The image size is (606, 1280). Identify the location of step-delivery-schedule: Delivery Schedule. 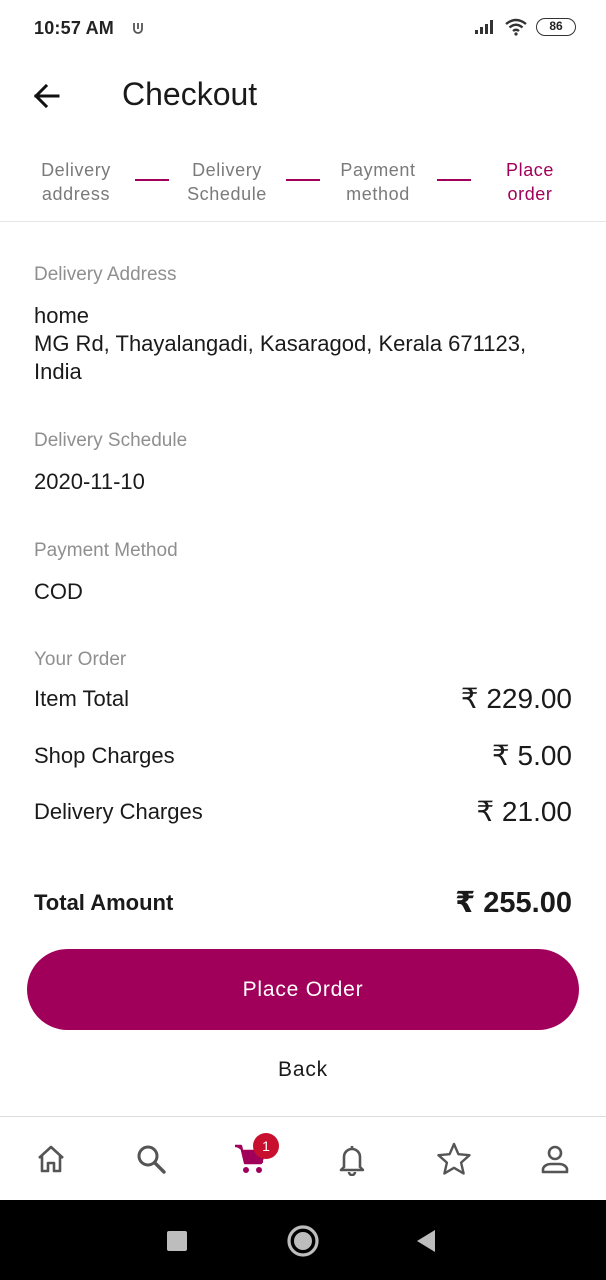
(227, 182).